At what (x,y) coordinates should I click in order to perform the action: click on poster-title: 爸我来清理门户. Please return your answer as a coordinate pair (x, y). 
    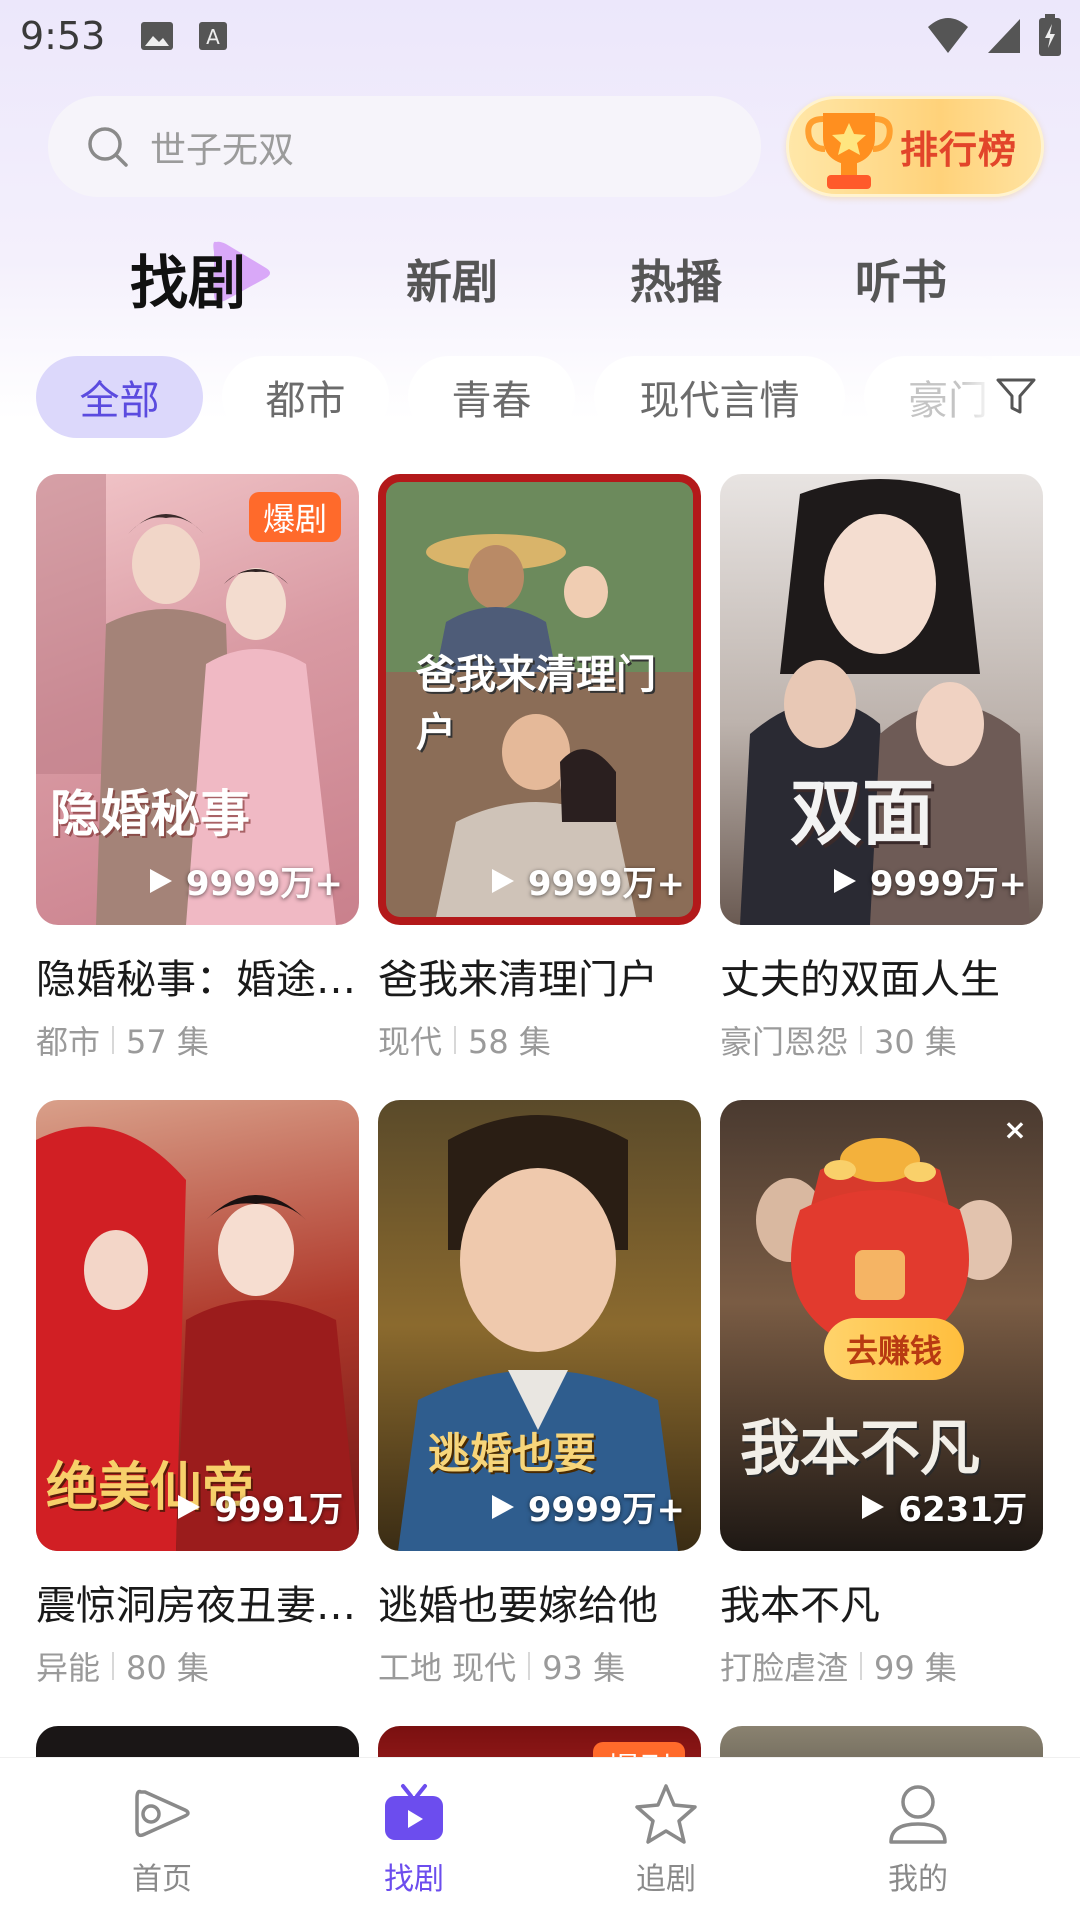
    Looking at the image, I should click on (536, 704).